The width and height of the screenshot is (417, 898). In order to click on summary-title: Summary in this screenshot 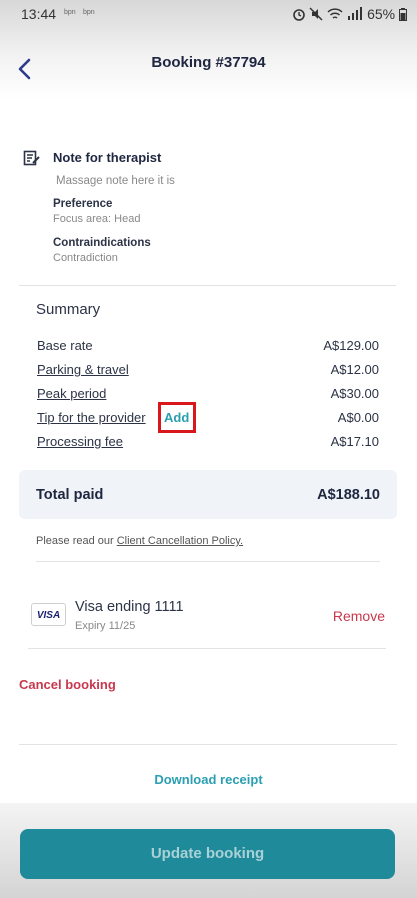, I will do `click(68, 309)`.